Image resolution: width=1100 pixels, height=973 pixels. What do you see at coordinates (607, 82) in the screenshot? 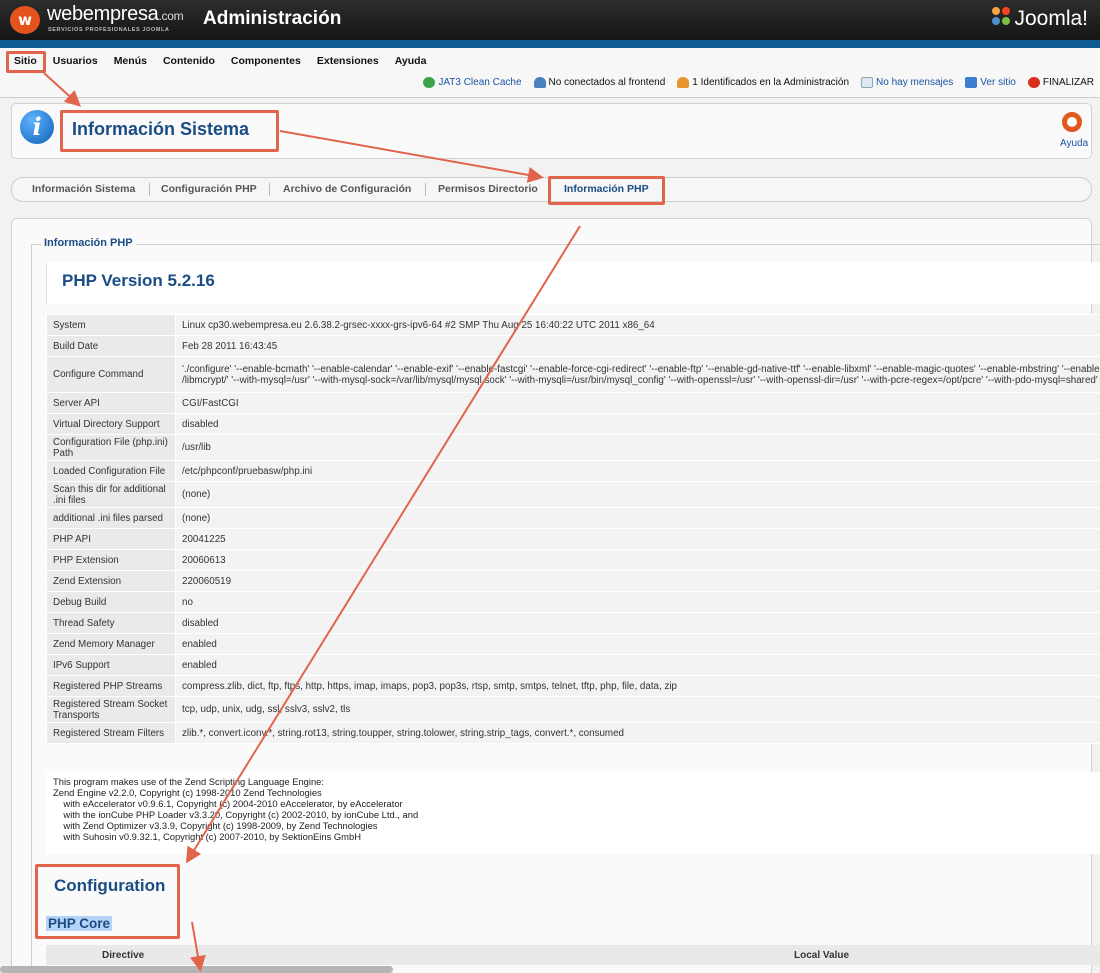
I see `frontend-users-label: No conectados al frontend` at bounding box center [607, 82].